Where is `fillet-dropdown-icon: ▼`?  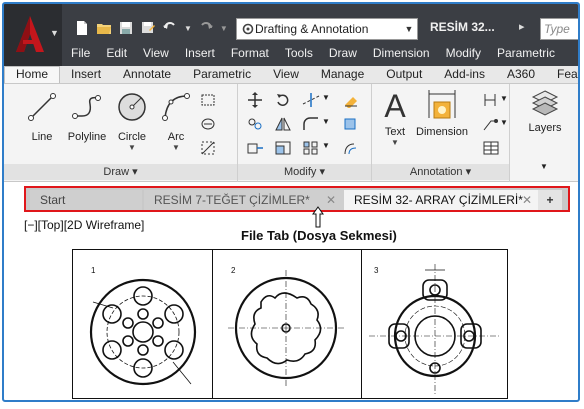
fillet-dropdown-icon: ▼ is located at coordinates (326, 121).